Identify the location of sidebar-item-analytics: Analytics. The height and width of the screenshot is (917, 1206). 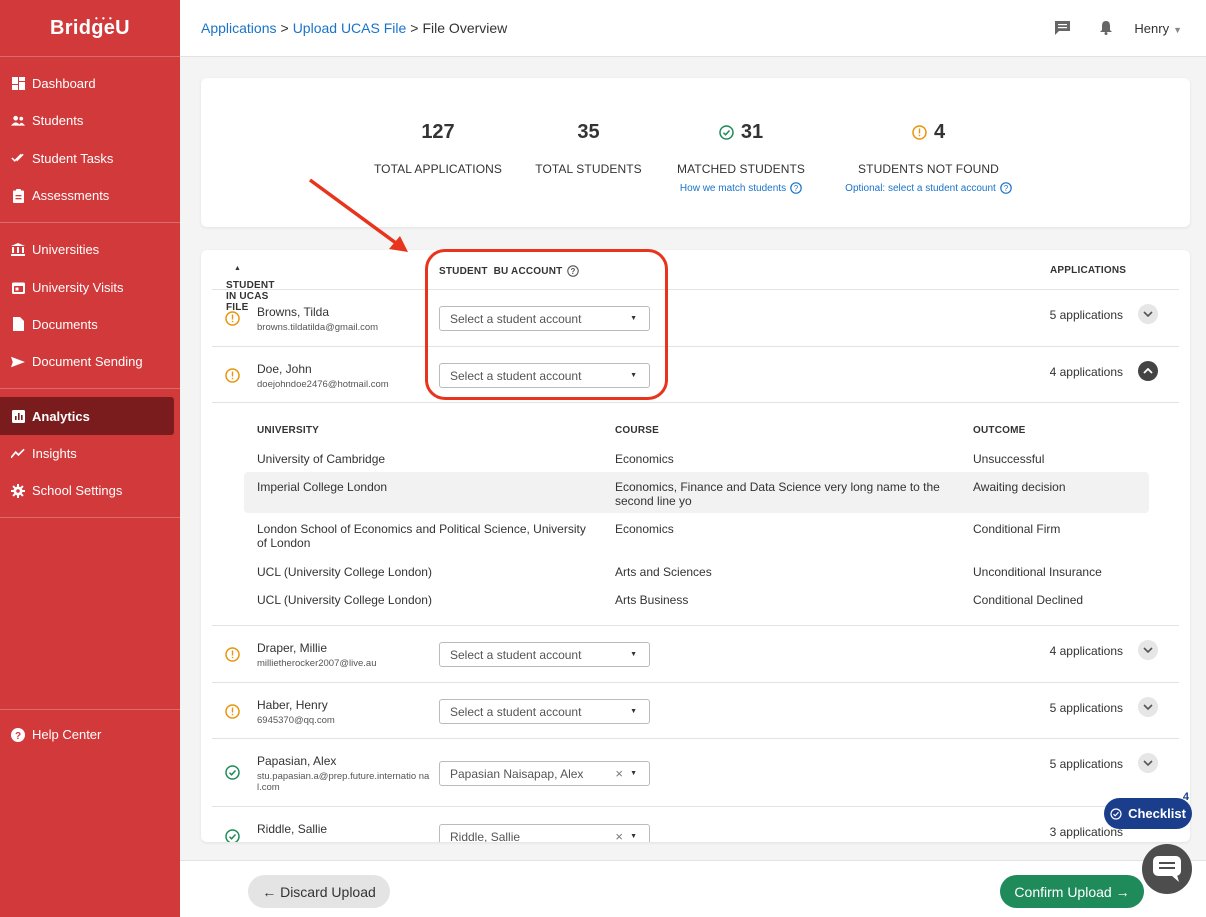
(87, 416).